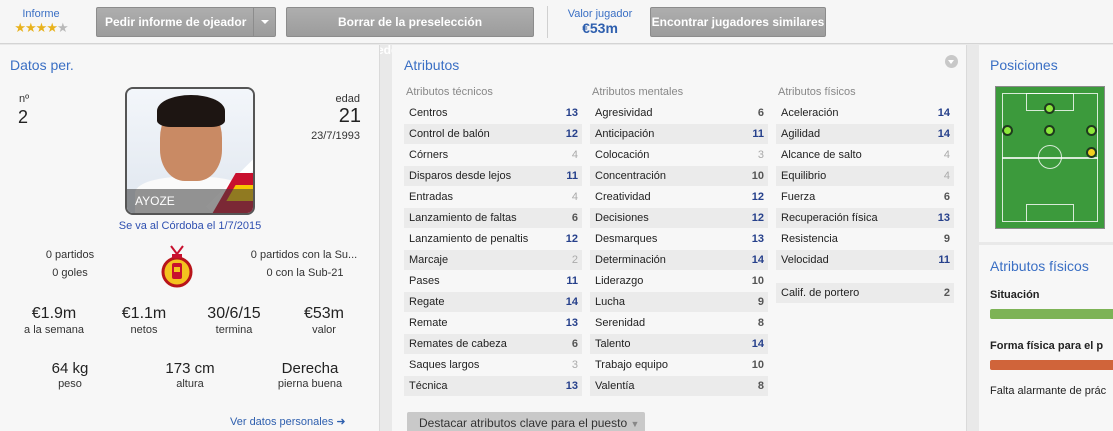 The width and height of the screenshot is (1113, 431). Describe the element at coordinates (865, 260) in the screenshot. I see `attribute-row-physical: Velocidad 11` at that location.